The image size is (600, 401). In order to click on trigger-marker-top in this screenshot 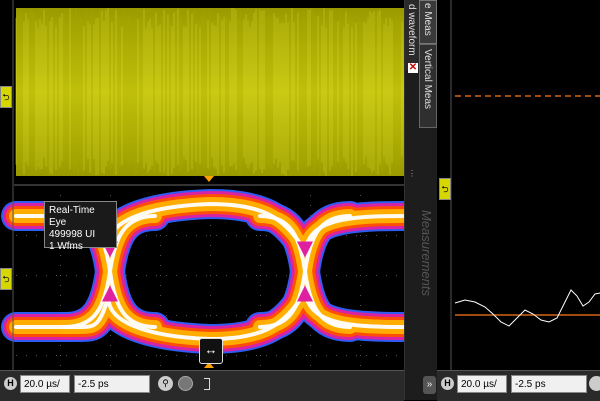, I will do `click(209, 179)`.